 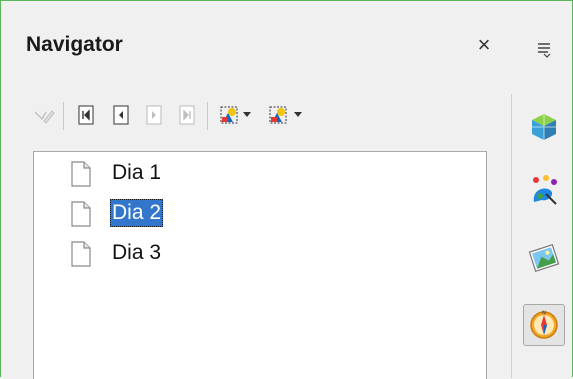 What do you see at coordinates (74, 44) in the screenshot?
I see `panel-title: Navigator` at bounding box center [74, 44].